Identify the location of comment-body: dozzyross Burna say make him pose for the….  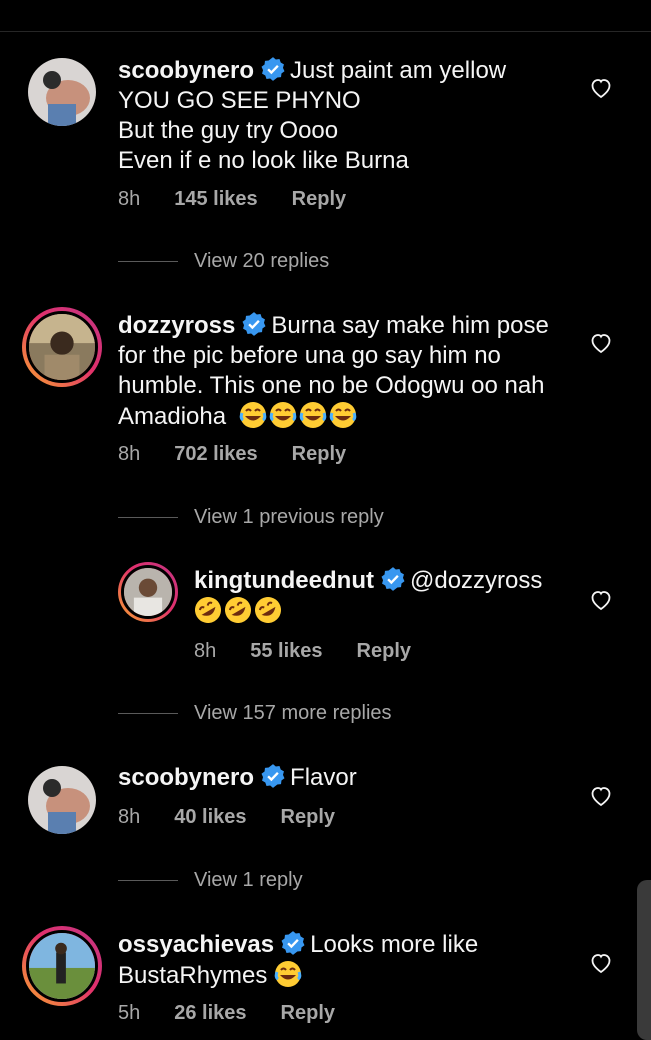
(353, 371).